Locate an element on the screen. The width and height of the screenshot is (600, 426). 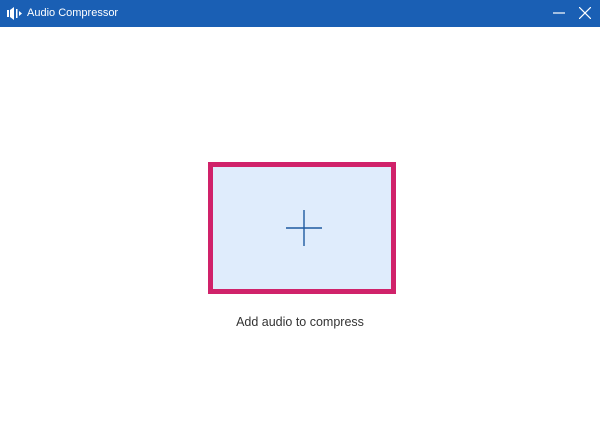
audio-compress-icon is located at coordinates (15, 13).